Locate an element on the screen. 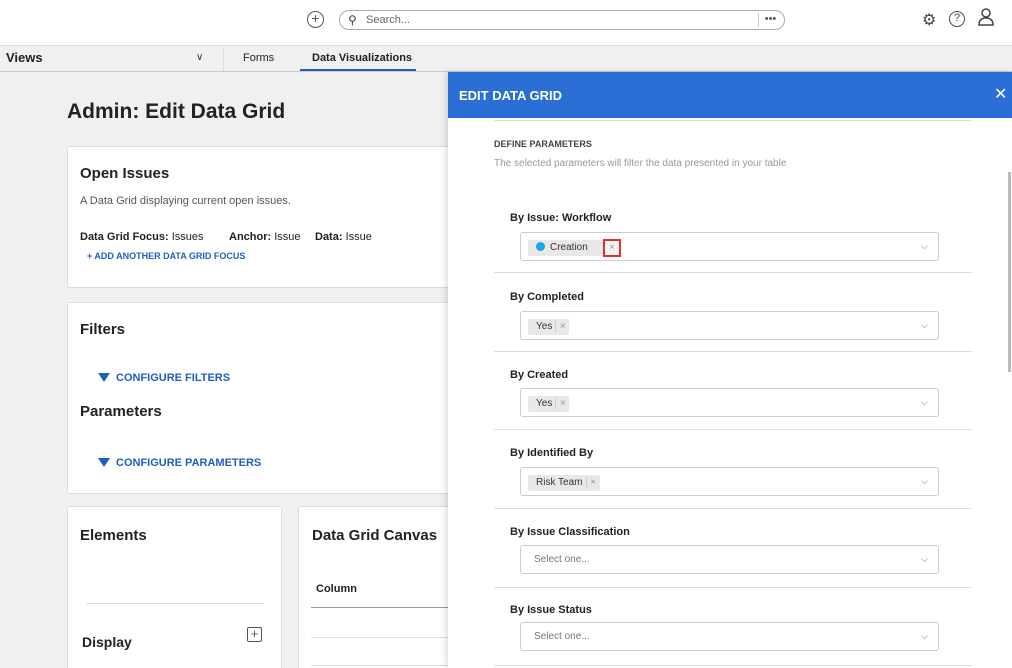 The image size is (1012, 668). status-dot-icon is located at coordinates (540, 246).